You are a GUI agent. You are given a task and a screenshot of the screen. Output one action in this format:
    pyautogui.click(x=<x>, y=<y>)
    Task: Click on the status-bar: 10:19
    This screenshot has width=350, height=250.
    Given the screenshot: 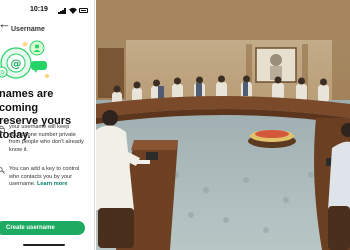 What is the action you would take?
    pyautogui.click(x=47, y=11)
    